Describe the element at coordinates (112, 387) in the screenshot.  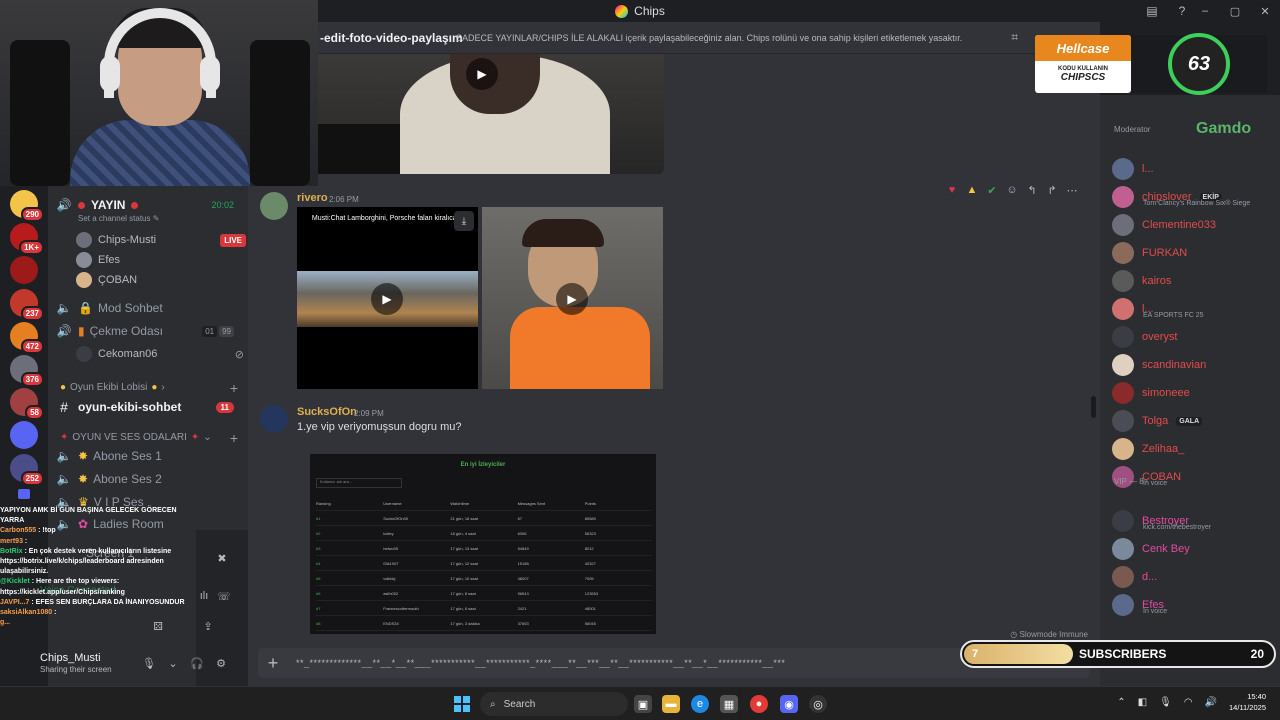
I see `category-oyun-ekibi-lobisi: ● Oyun Ekibi Lobisi ● ›` at that location.